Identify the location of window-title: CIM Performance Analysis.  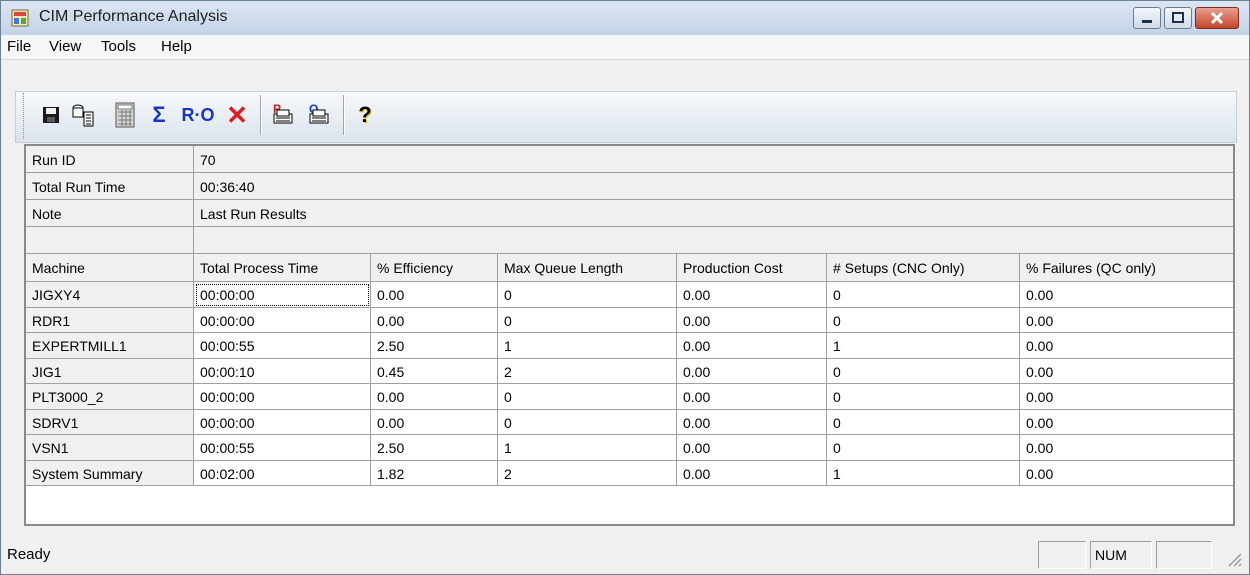
(133, 16).